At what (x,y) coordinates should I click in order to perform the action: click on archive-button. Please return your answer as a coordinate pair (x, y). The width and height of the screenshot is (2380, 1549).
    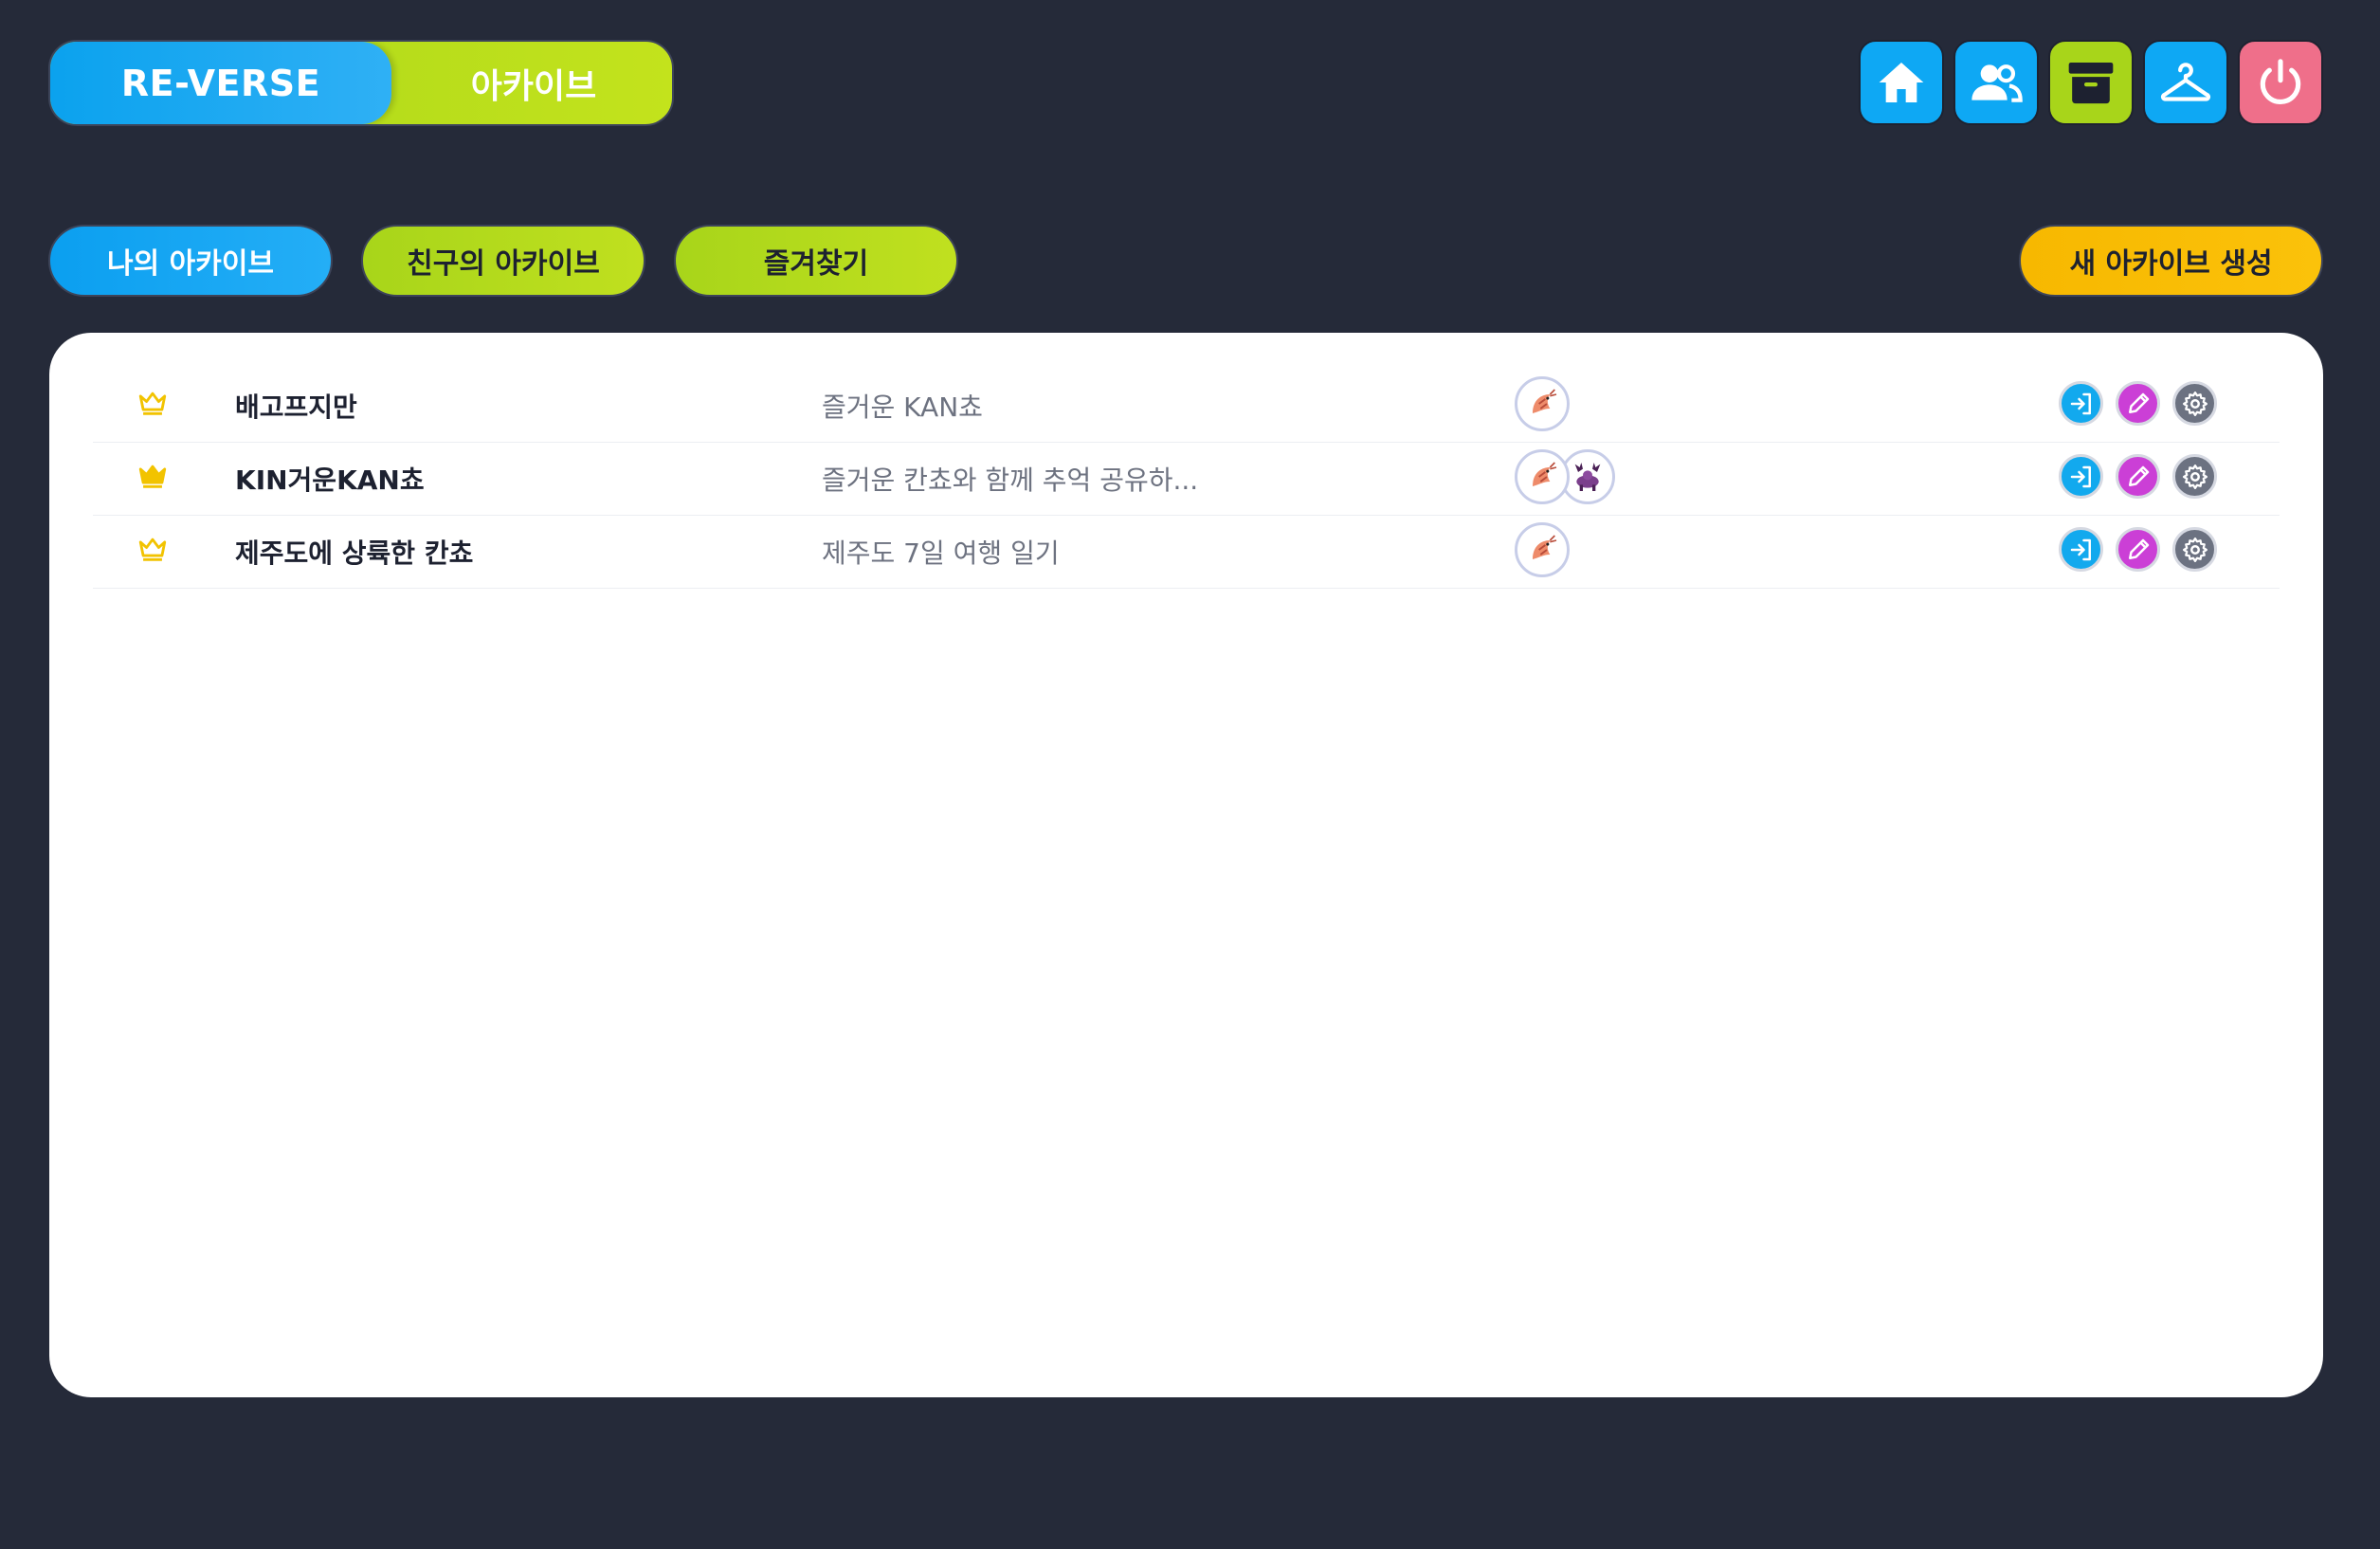
    Looking at the image, I should click on (2091, 82).